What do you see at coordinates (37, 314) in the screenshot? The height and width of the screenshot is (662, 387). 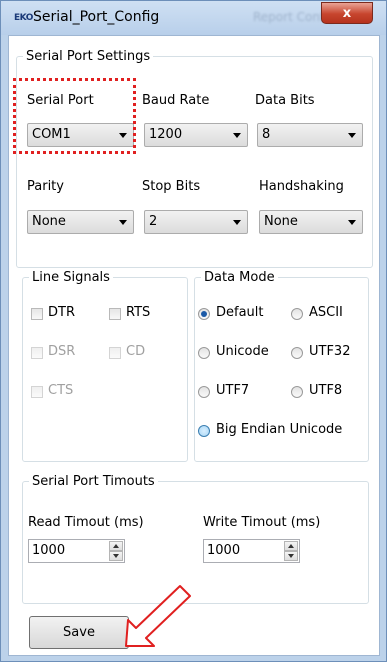 I see `dtr-checkbox` at bounding box center [37, 314].